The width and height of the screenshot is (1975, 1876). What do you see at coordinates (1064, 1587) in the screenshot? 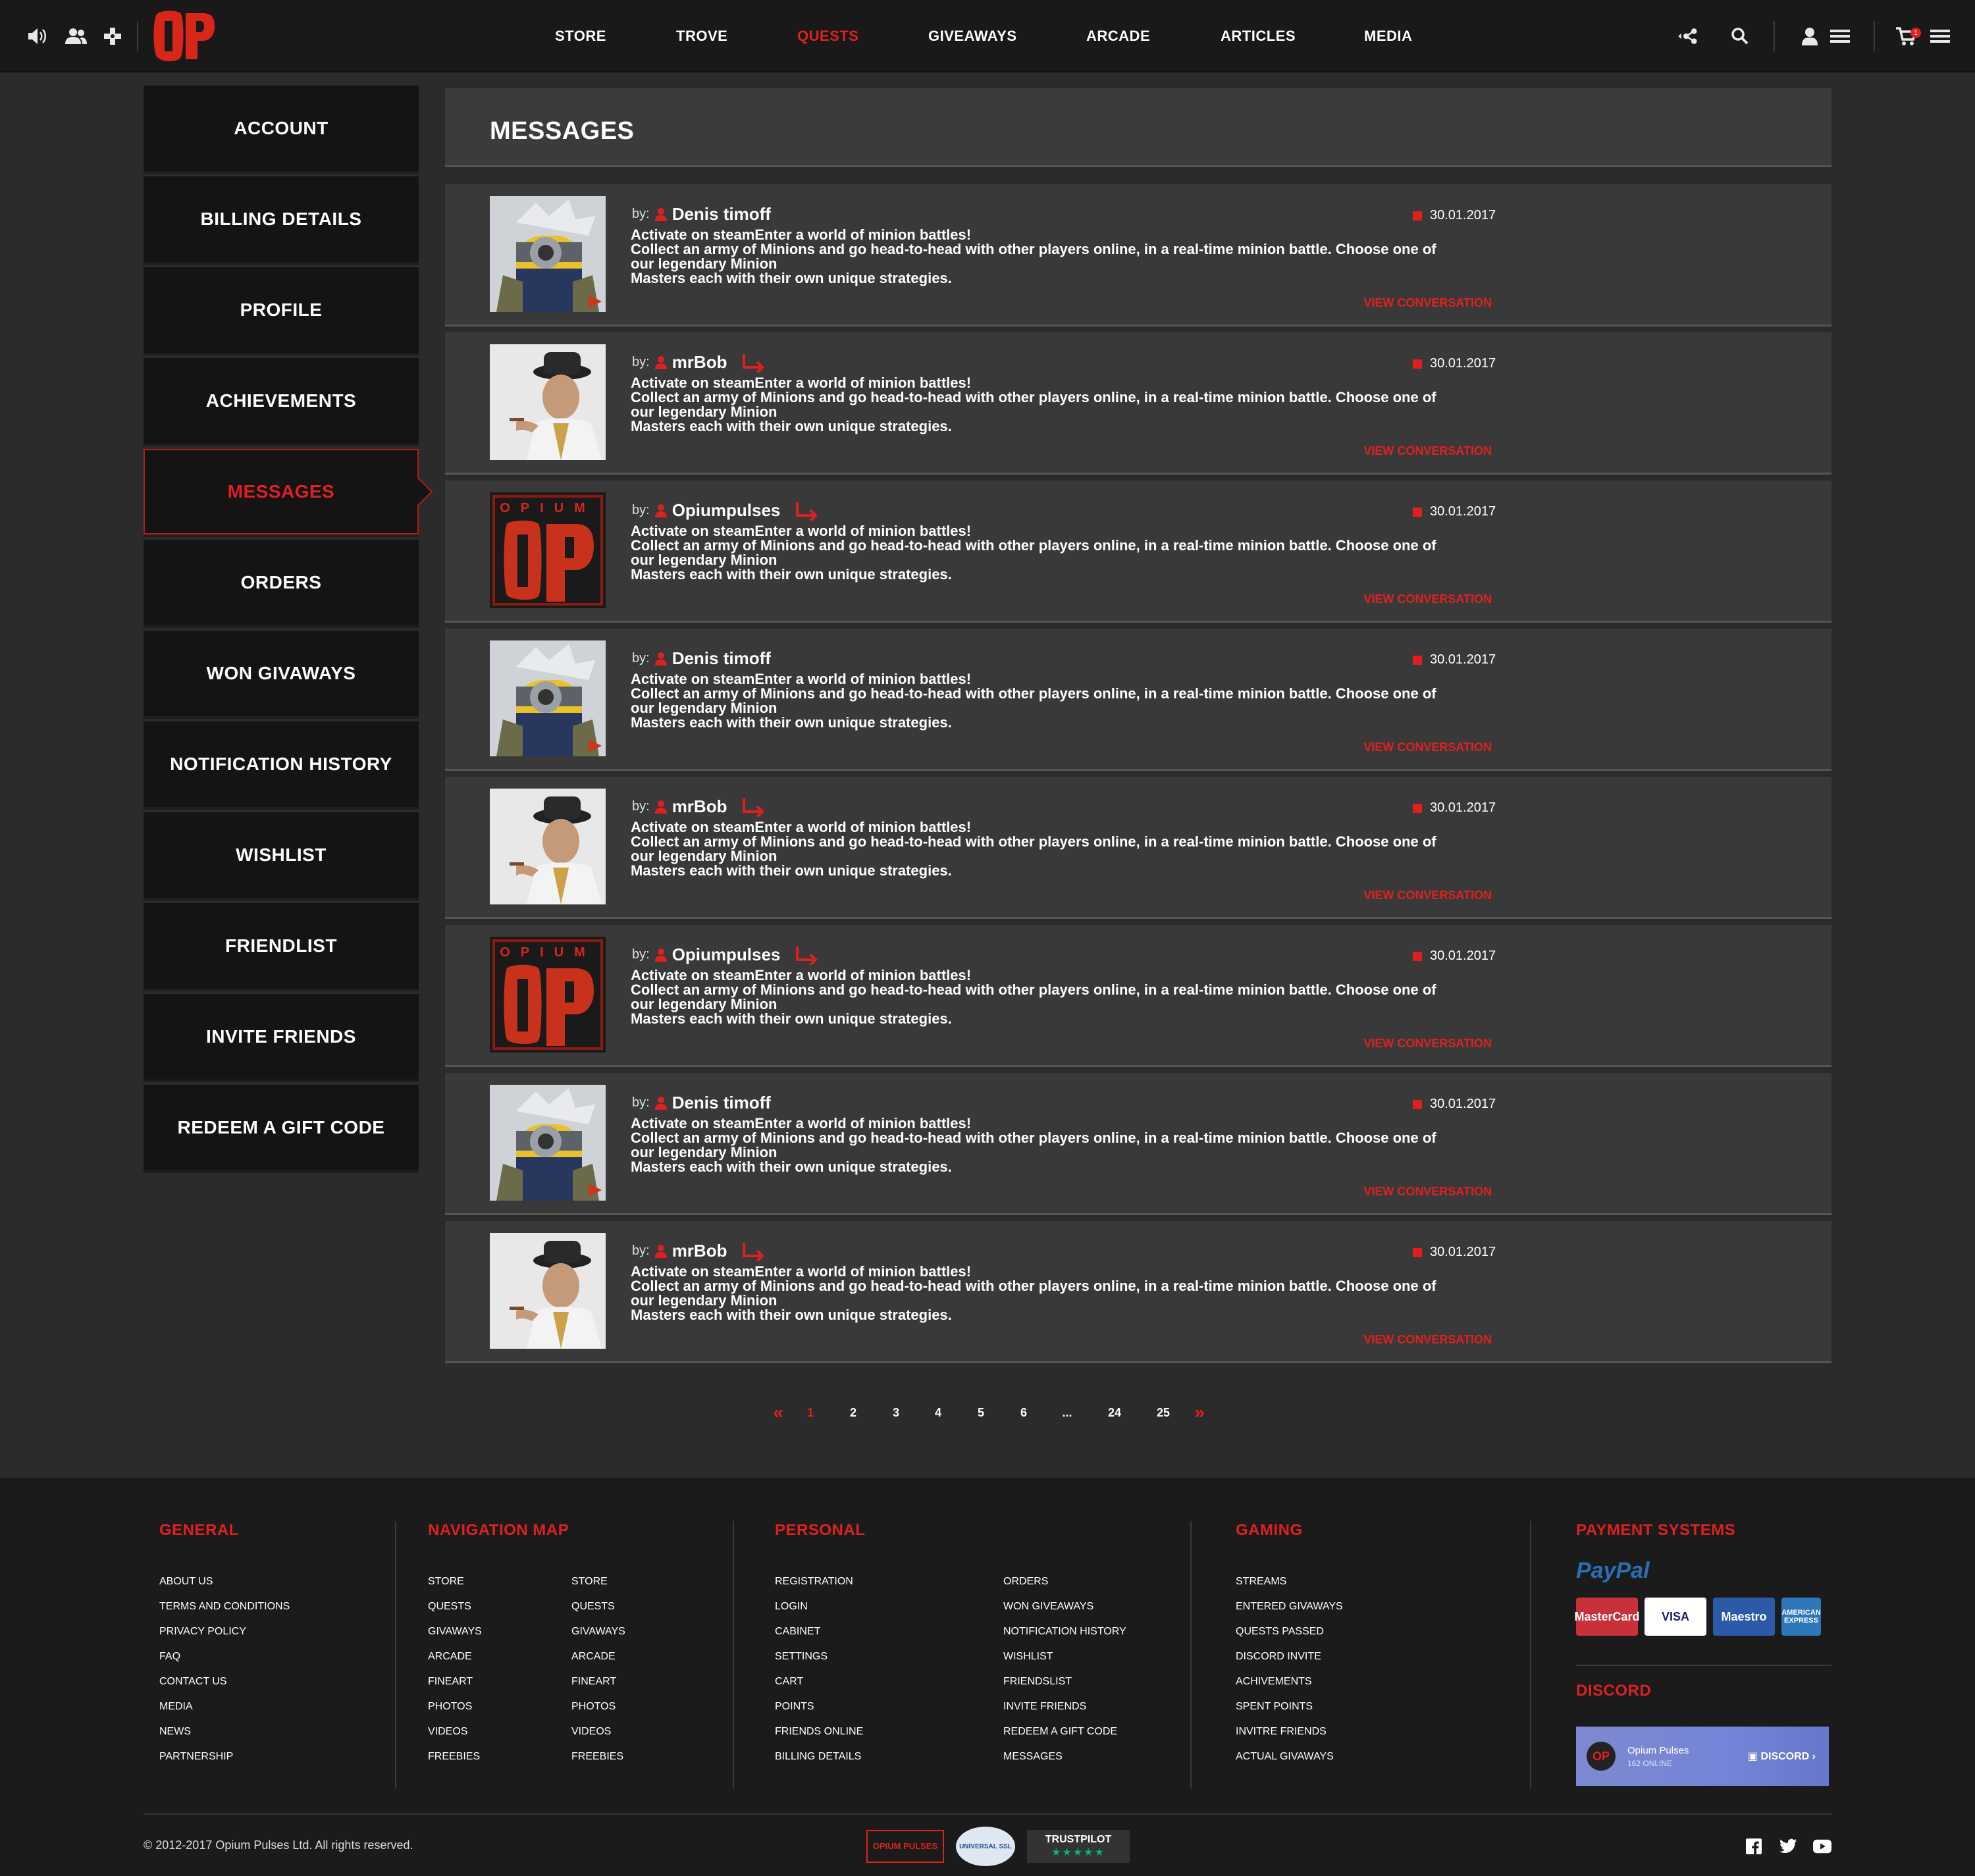
I see `footer-link: ORDERS` at bounding box center [1064, 1587].